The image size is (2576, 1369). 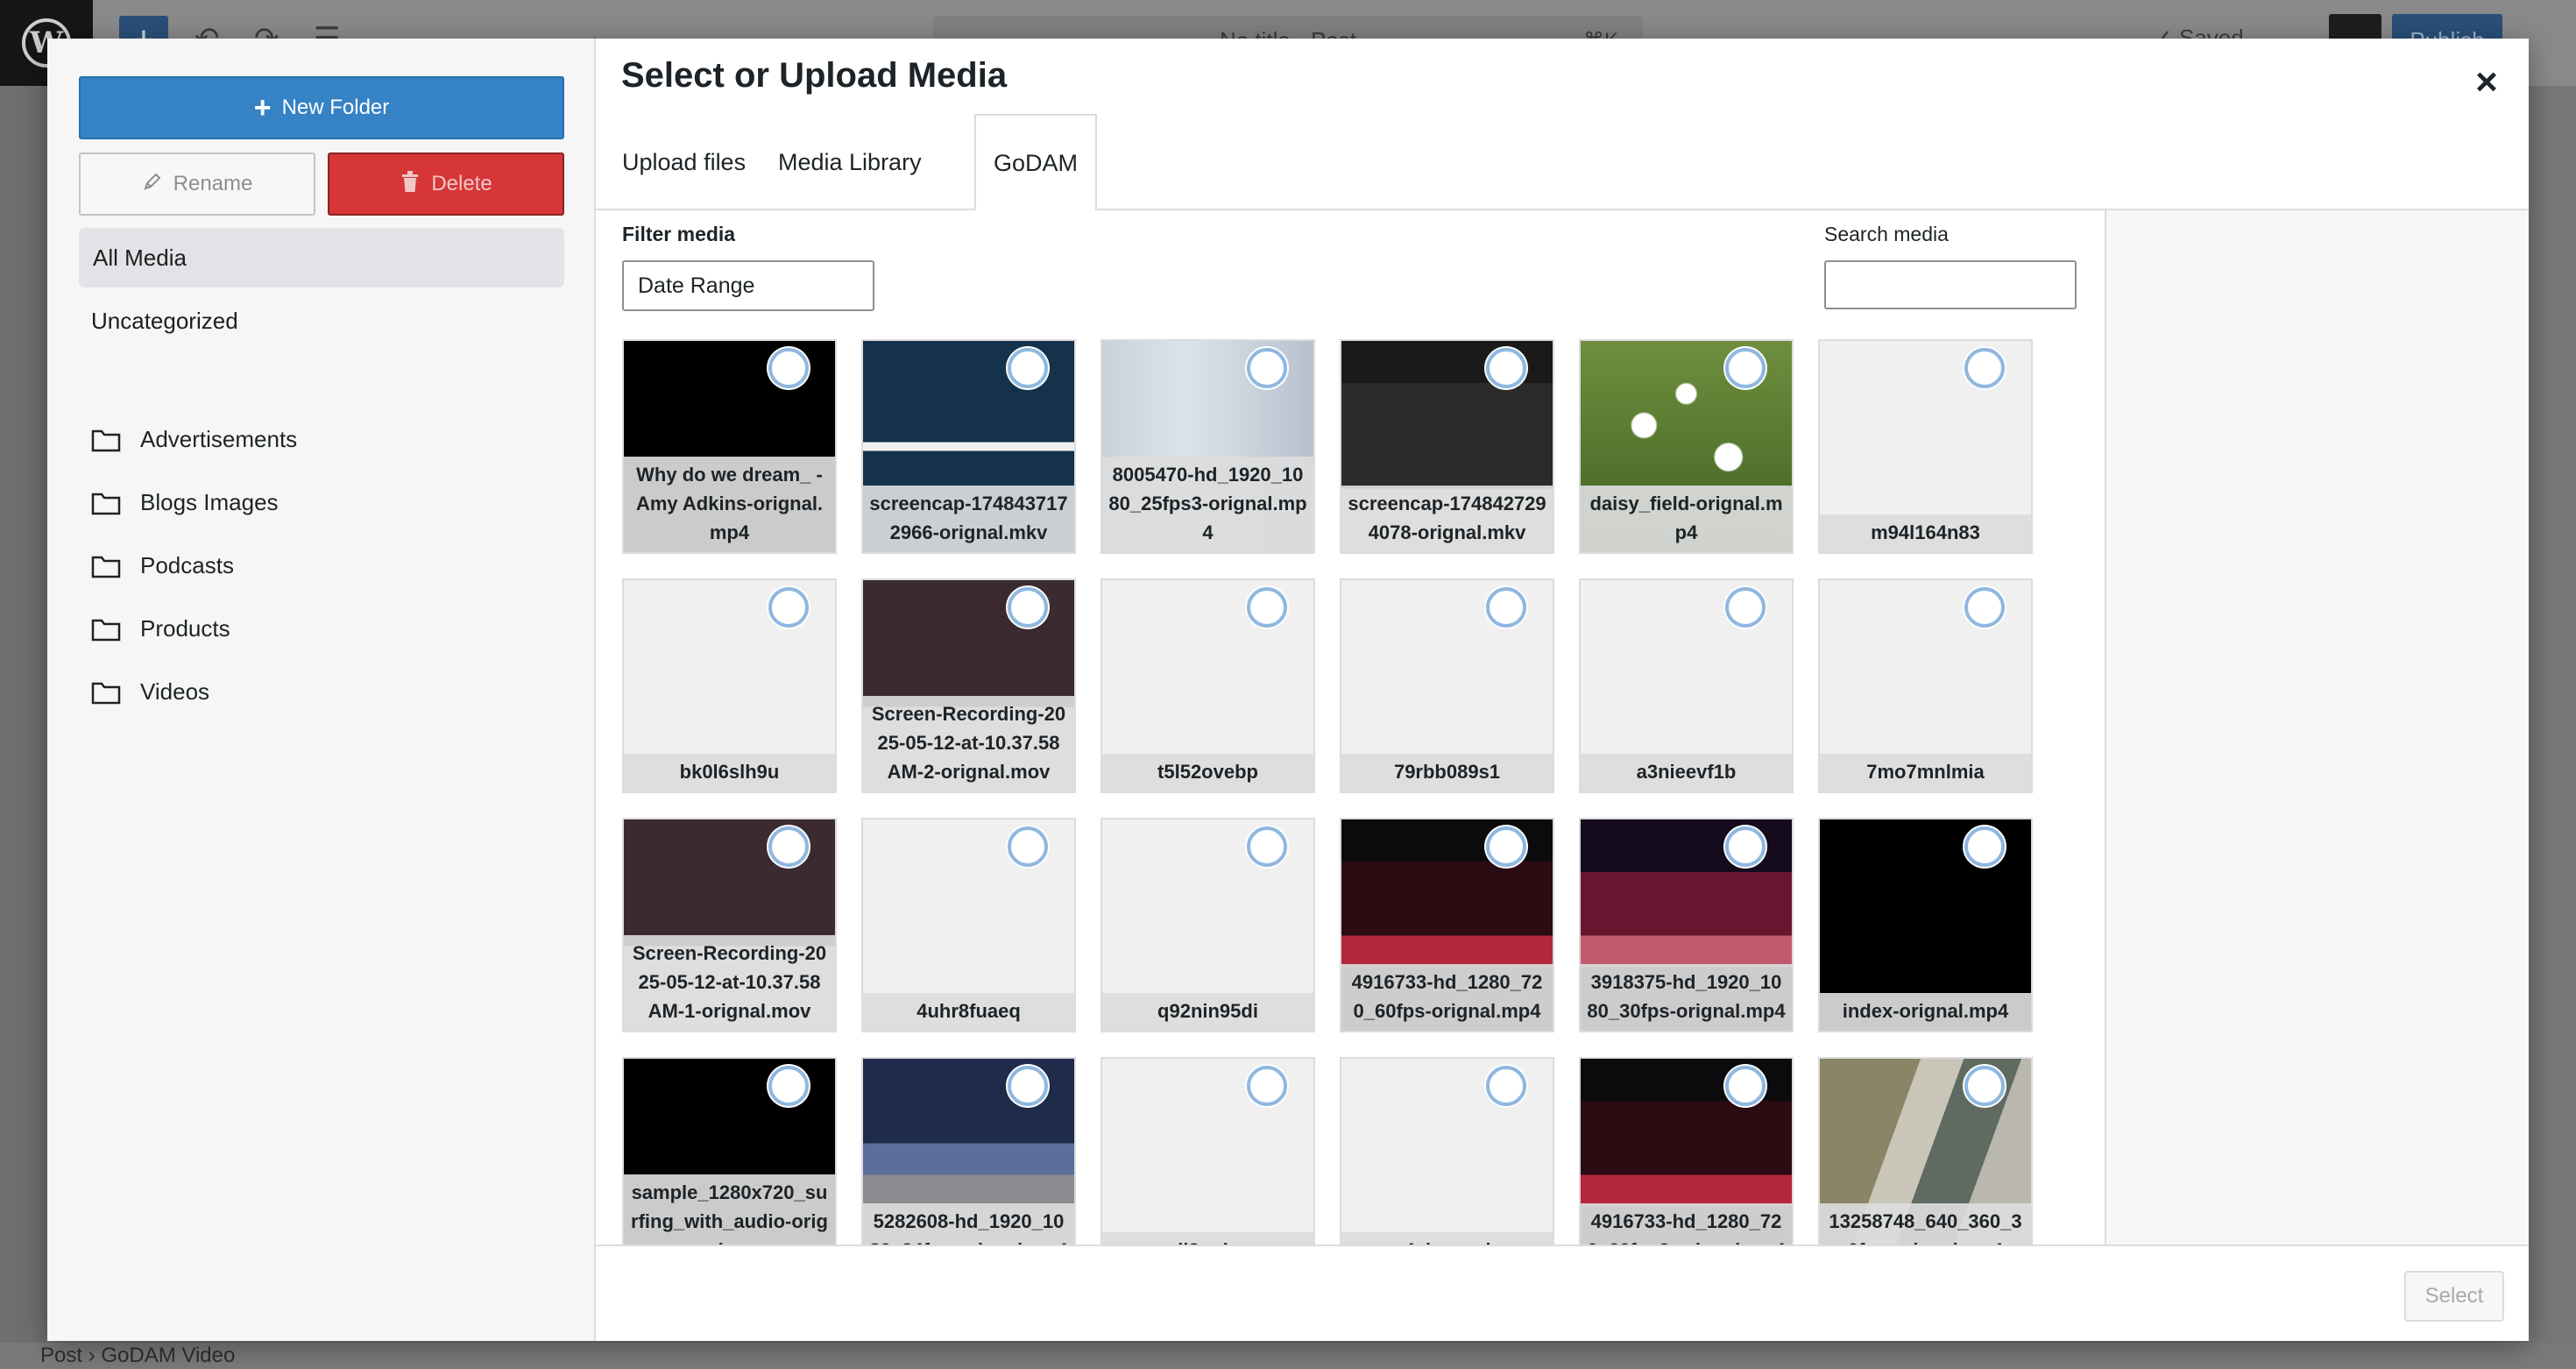 What do you see at coordinates (2317, 746) in the screenshot?
I see `attachment-details-panel` at bounding box center [2317, 746].